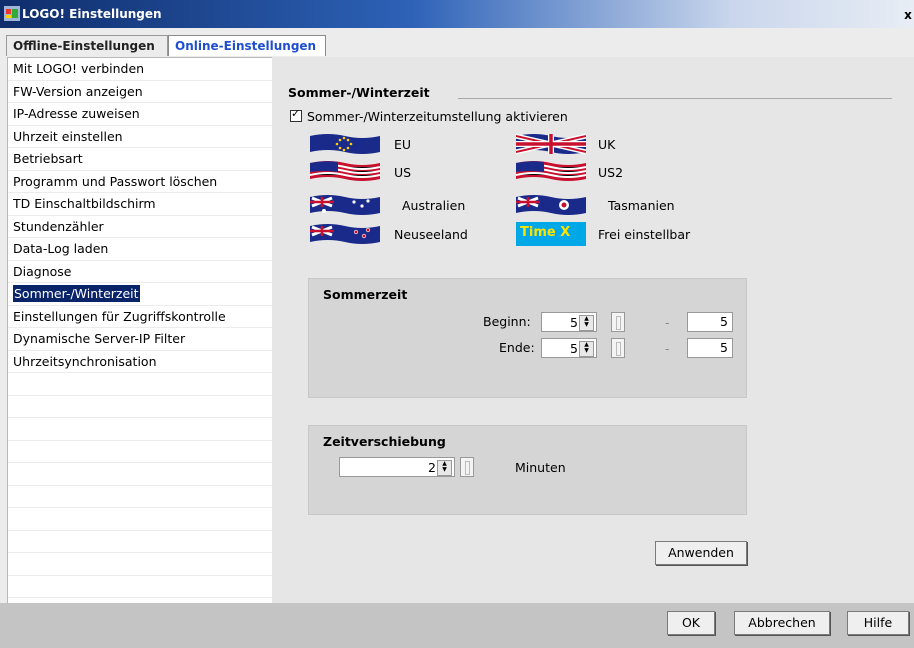 Image resolution: width=914 pixels, height=648 pixels. What do you see at coordinates (710, 348) in the screenshot?
I see `end-day-field: 5` at bounding box center [710, 348].